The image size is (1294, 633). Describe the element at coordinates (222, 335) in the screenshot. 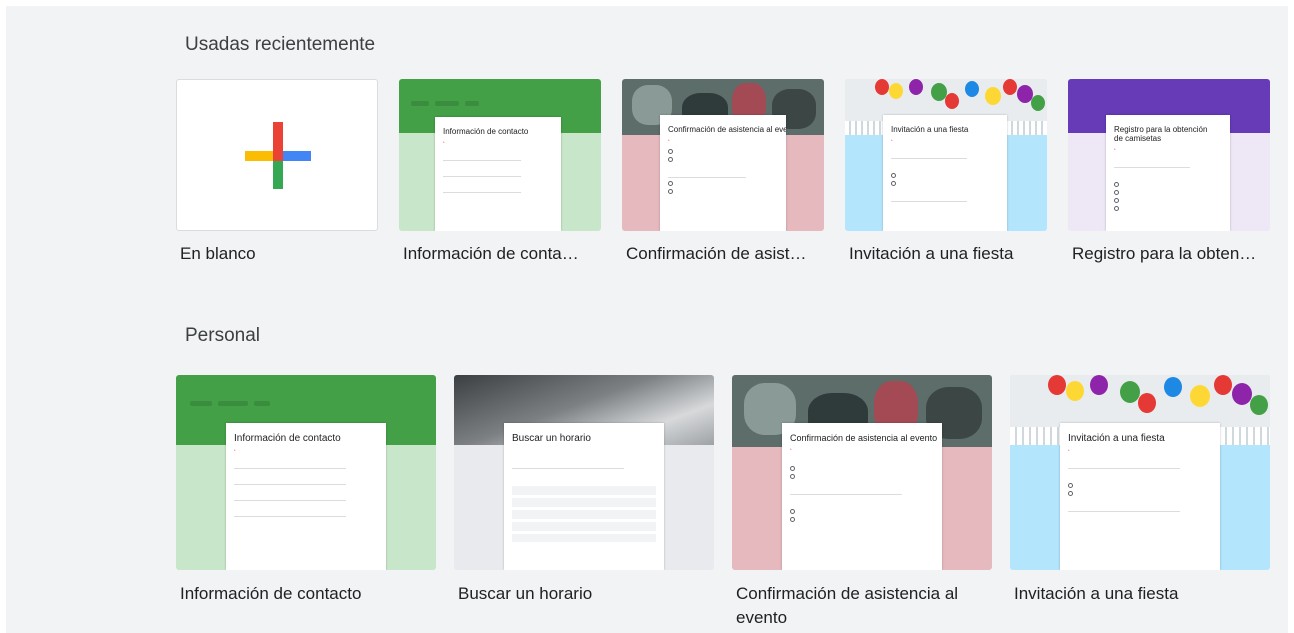

I see `section-title-personal: Personal` at that location.